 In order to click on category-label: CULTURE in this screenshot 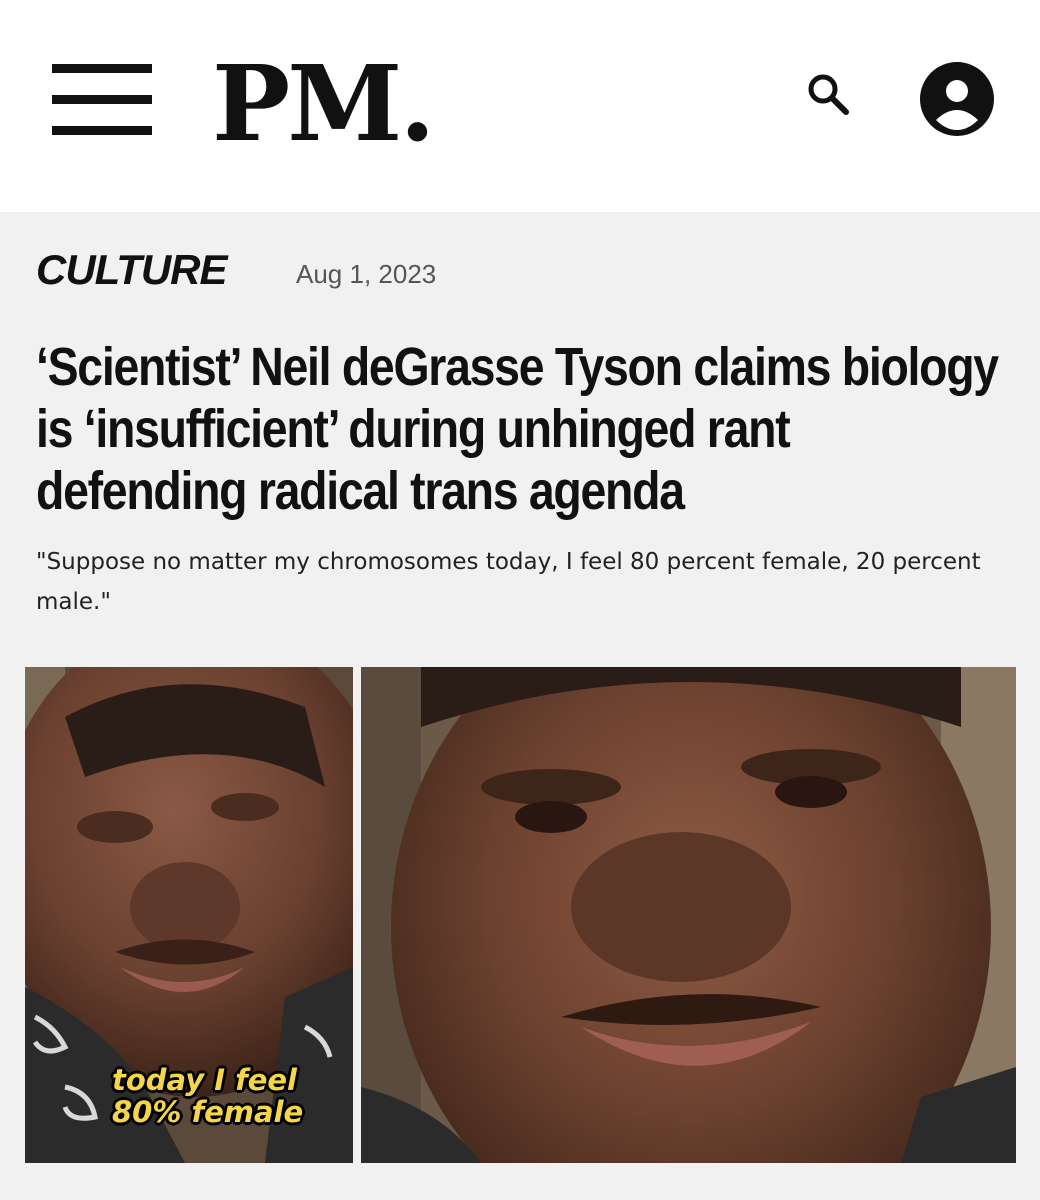, I will do `click(132, 270)`.